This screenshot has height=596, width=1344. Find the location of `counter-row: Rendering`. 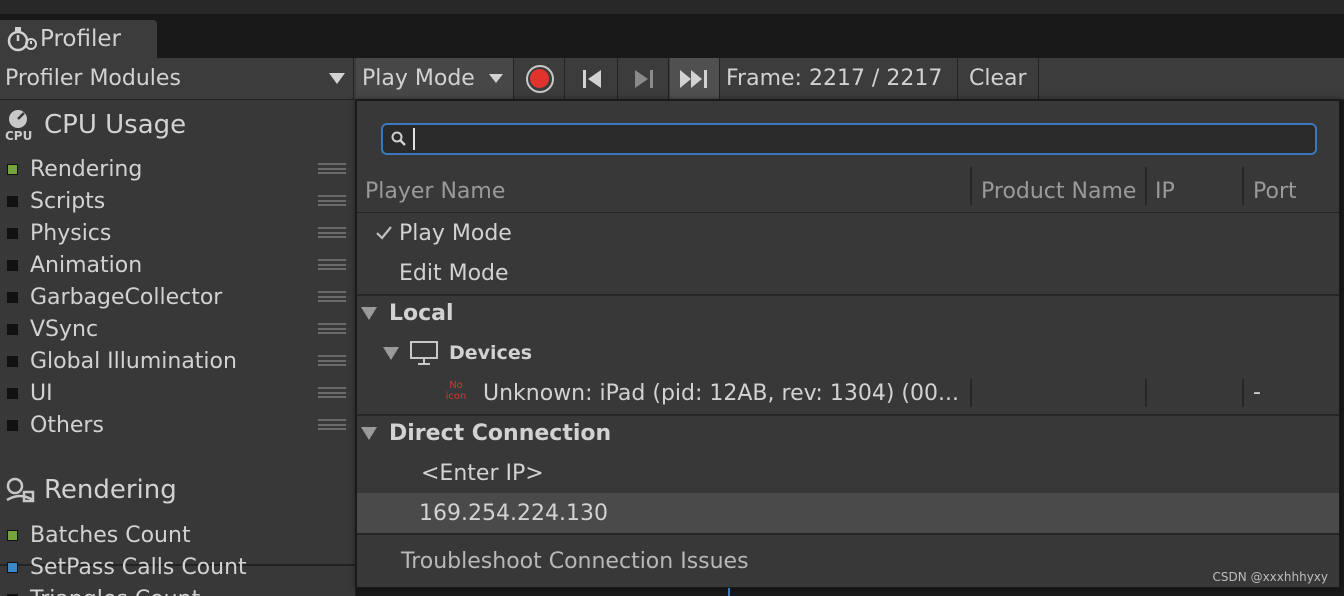

counter-row: Rendering is located at coordinates (178, 169).